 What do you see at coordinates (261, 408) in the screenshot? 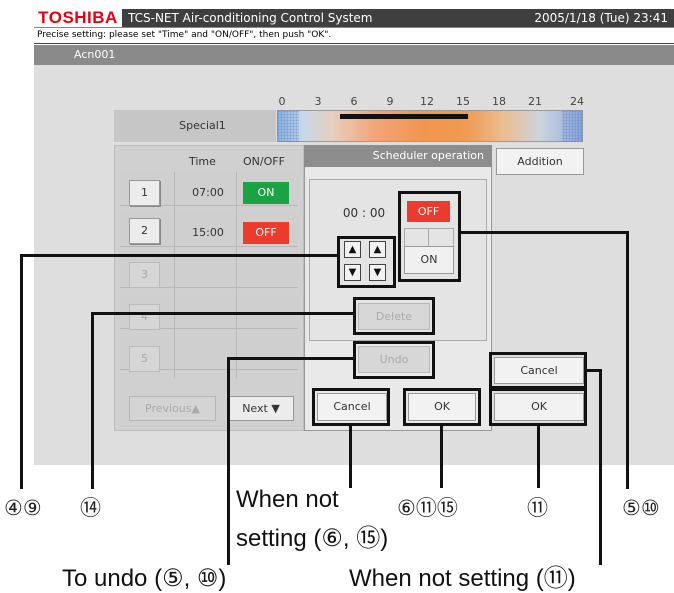
I see `next-button: Next ▼` at bounding box center [261, 408].